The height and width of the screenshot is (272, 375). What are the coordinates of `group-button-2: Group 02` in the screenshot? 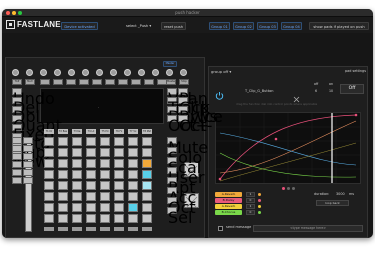 It's located at (243, 26).